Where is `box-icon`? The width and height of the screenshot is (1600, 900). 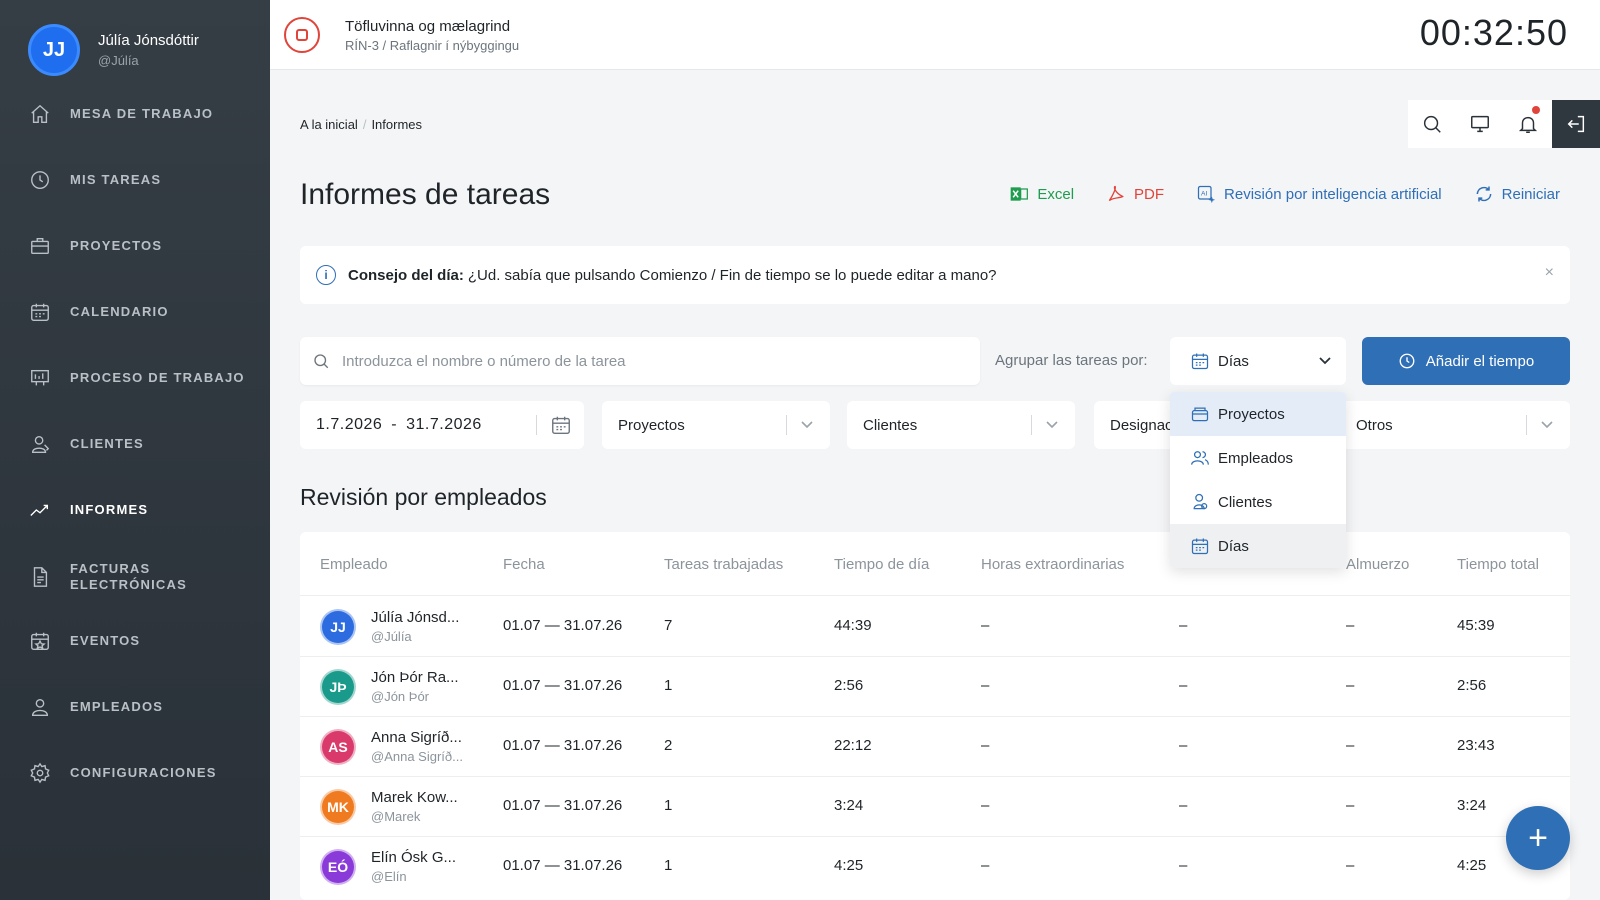 box-icon is located at coordinates (1200, 414).